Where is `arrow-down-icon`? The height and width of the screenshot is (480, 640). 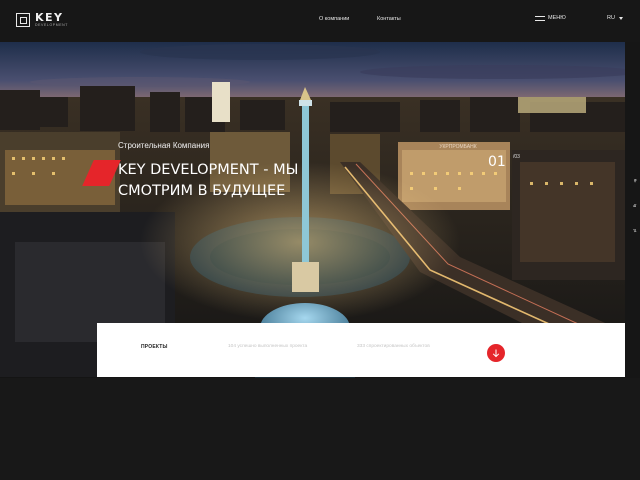 arrow-down-icon is located at coordinates (496, 353).